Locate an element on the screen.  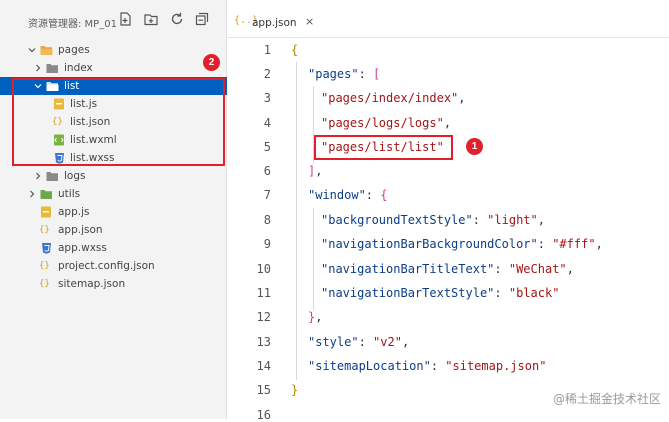
line-number: 4 is located at coordinates (267, 123).